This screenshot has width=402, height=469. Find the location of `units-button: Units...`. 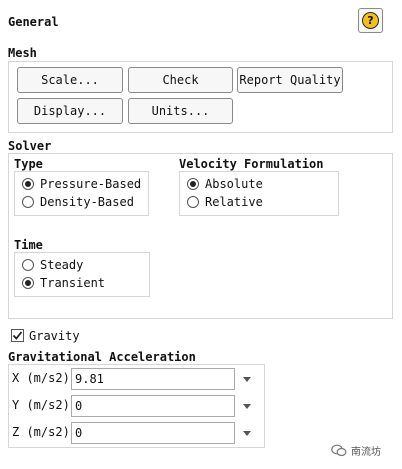

units-button: Units... is located at coordinates (180, 111).